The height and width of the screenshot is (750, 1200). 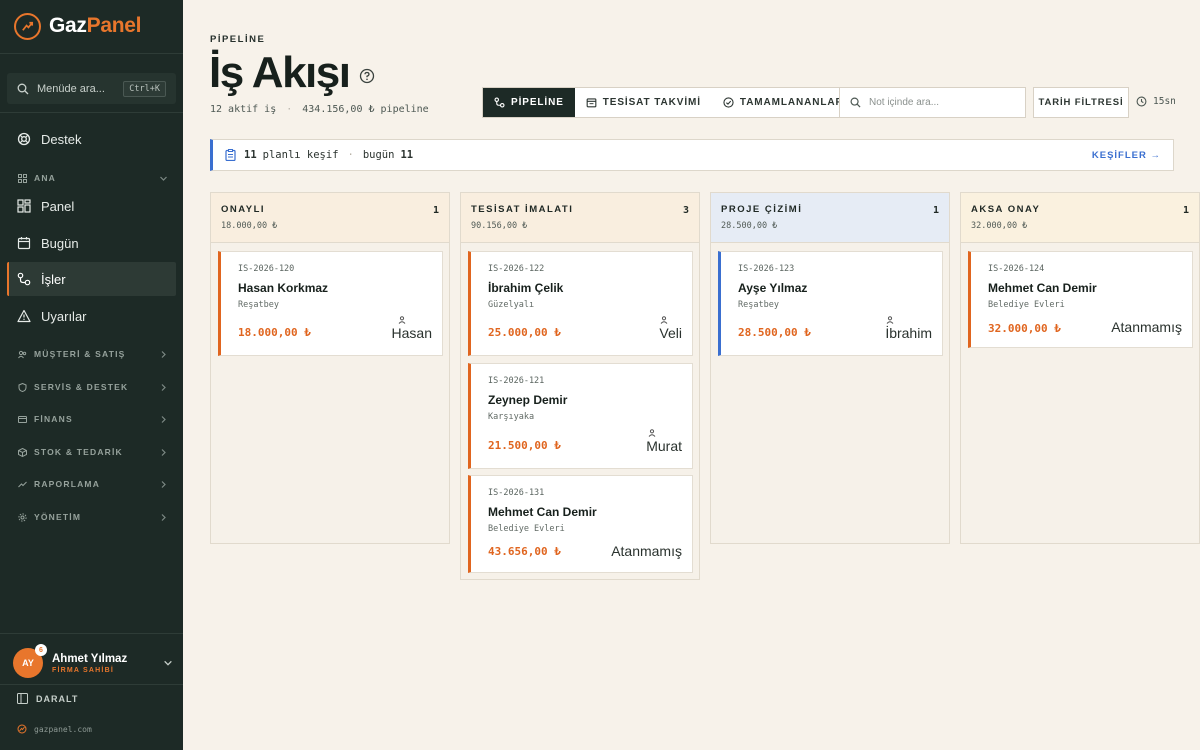 I want to click on refresh-interval: 15sn, so click(x=1164, y=101).